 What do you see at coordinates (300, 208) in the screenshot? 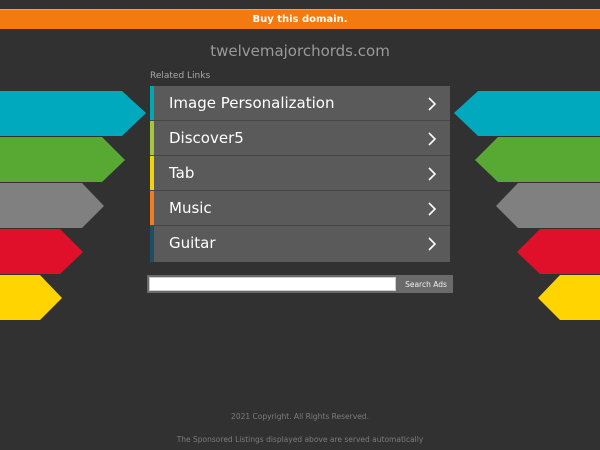
I see `related-link-music: Music` at bounding box center [300, 208].